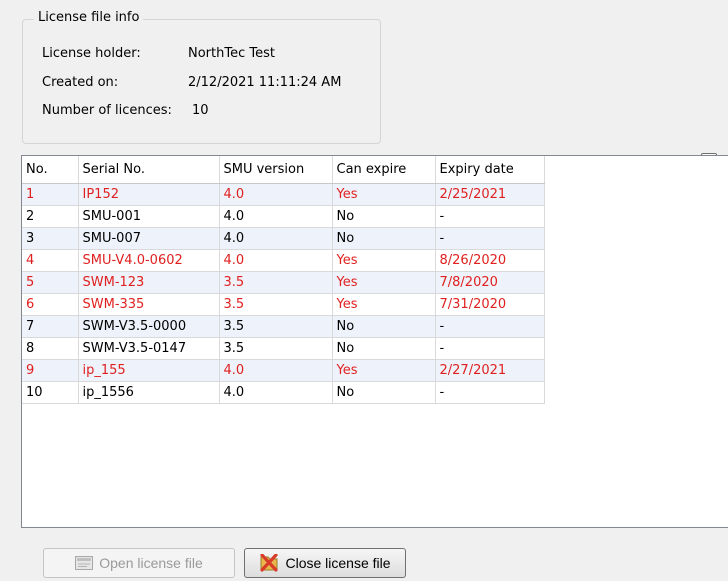 The width and height of the screenshot is (728, 581). I want to click on cell-no: 4, so click(50, 260).